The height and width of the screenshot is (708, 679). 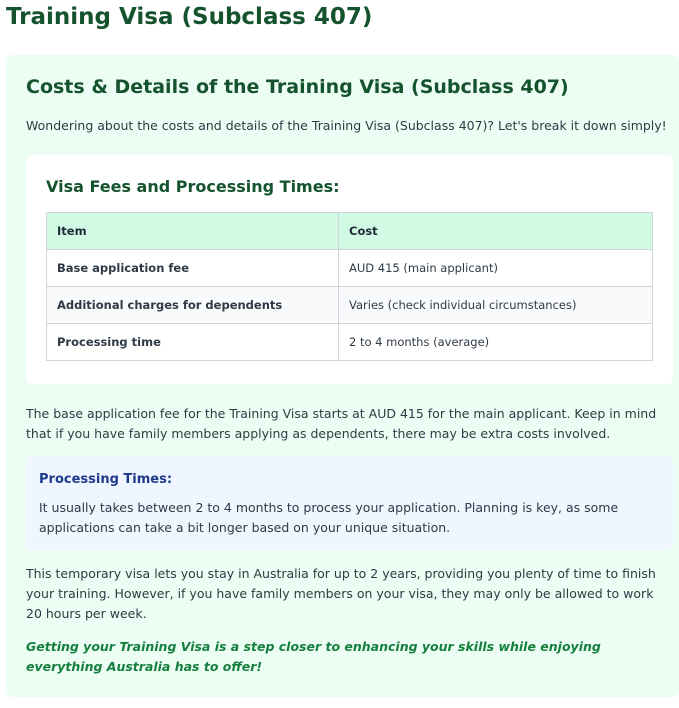 What do you see at coordinates (192, 231) in the screenshot?
I see `column-header-item: Item` at bounding box center [192, 231].